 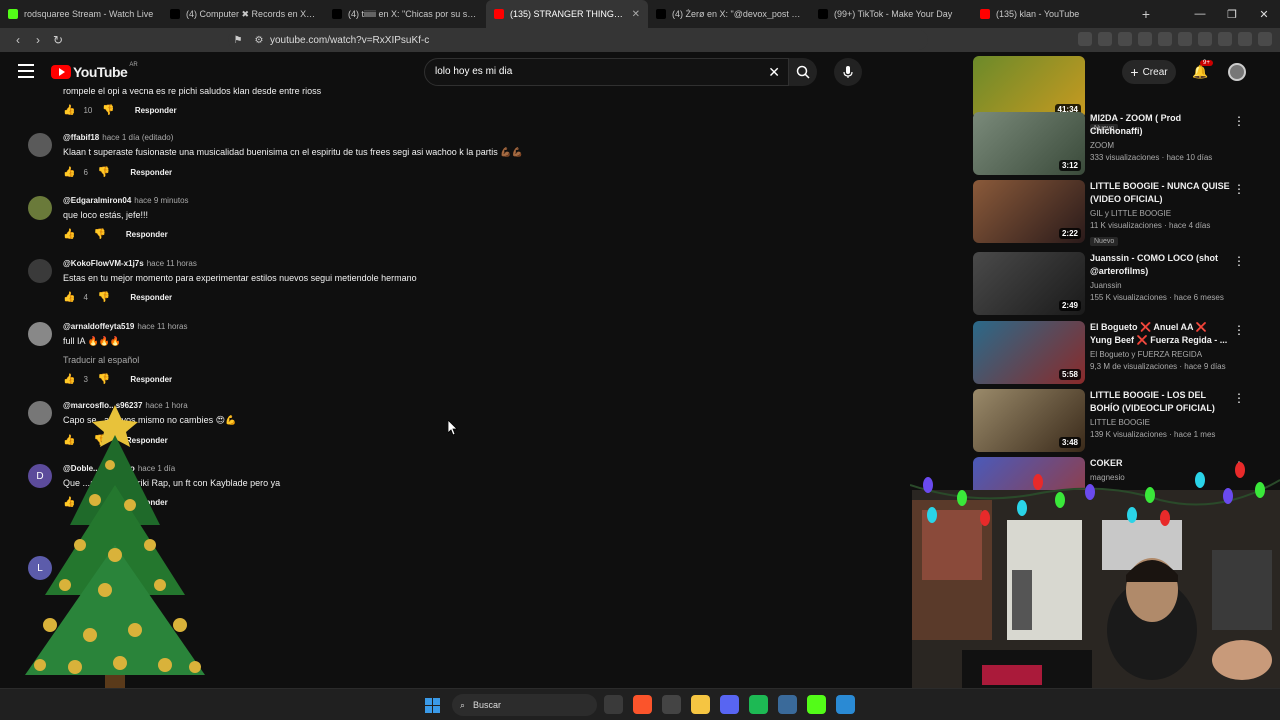 I want to click on back-icon: ‹, so click(x=18, y=40).